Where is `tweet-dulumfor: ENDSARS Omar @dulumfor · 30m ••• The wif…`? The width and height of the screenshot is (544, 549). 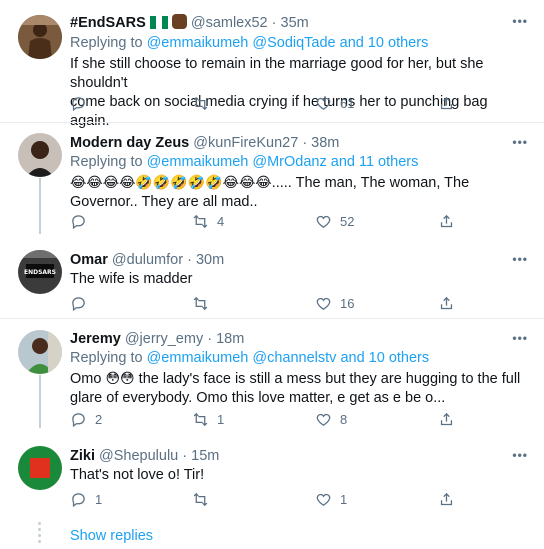 tweet-dulumfor: ENDSARS Omar @dulumfor · 30m ••• The wif… is located at coordinates (272, 278).